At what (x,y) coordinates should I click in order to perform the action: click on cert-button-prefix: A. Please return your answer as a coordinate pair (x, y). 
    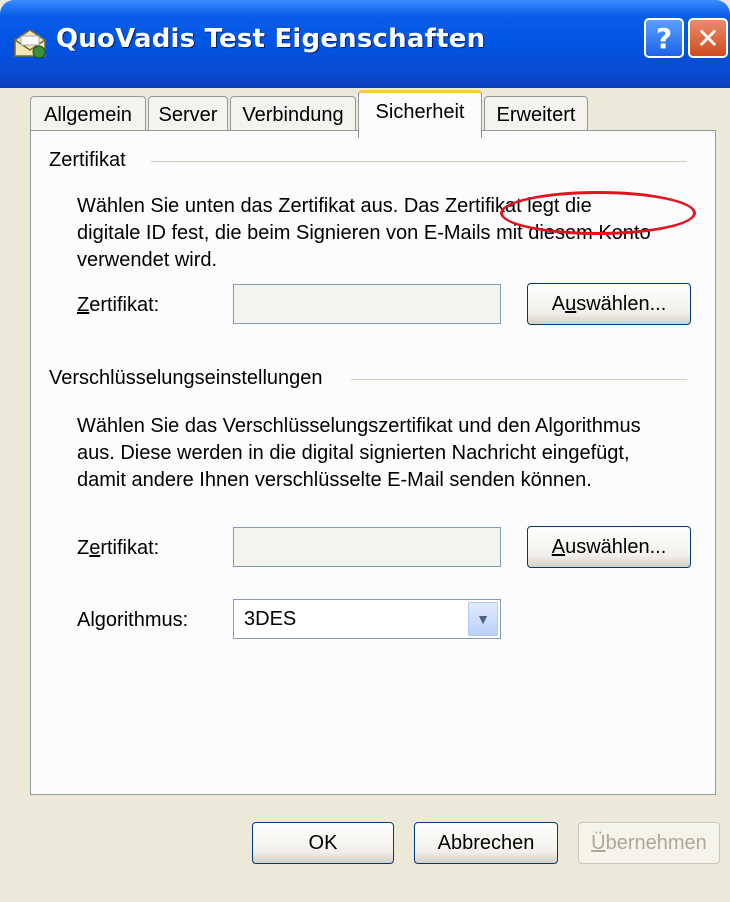
    Looking at the image, I should click on (558, 304).